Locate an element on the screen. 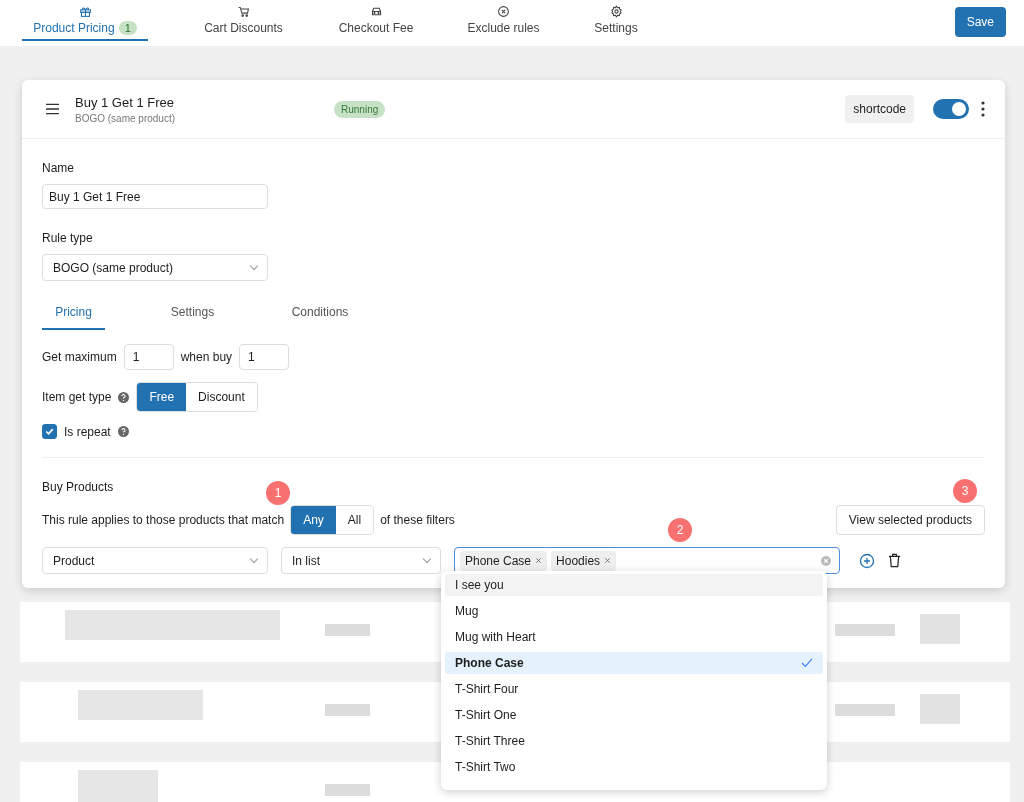 This screenshot has width=1024, height=802. field-label: when buy is located at coordinates (206, 357).